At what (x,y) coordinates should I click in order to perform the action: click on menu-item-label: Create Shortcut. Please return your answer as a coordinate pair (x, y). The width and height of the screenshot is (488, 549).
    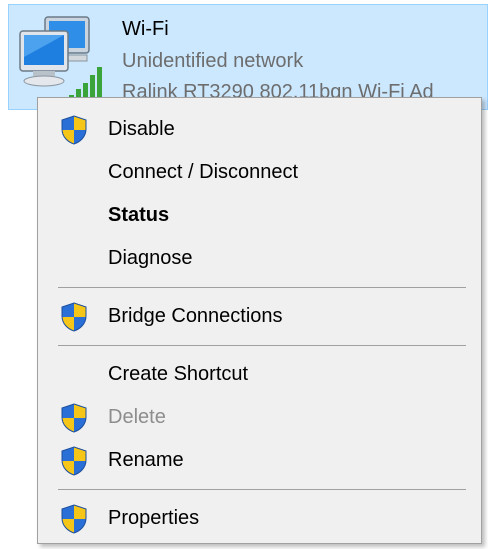
    Looking at the image, I should click on (178, 374).